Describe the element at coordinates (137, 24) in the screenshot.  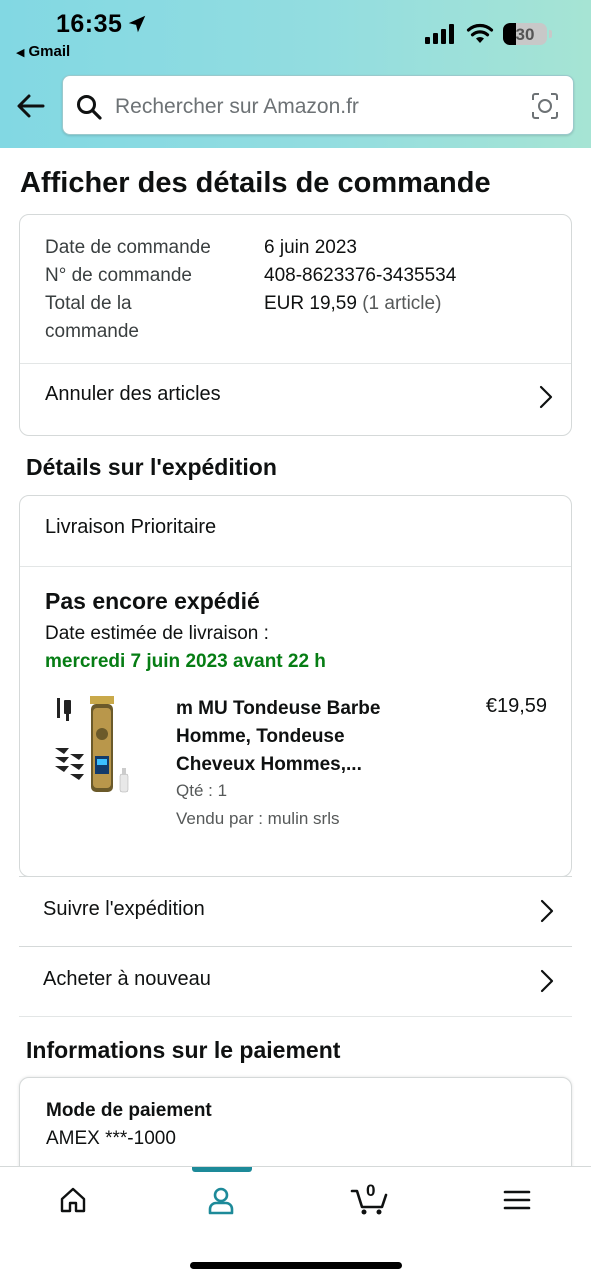
I see `location-arrow-icon` at that location.